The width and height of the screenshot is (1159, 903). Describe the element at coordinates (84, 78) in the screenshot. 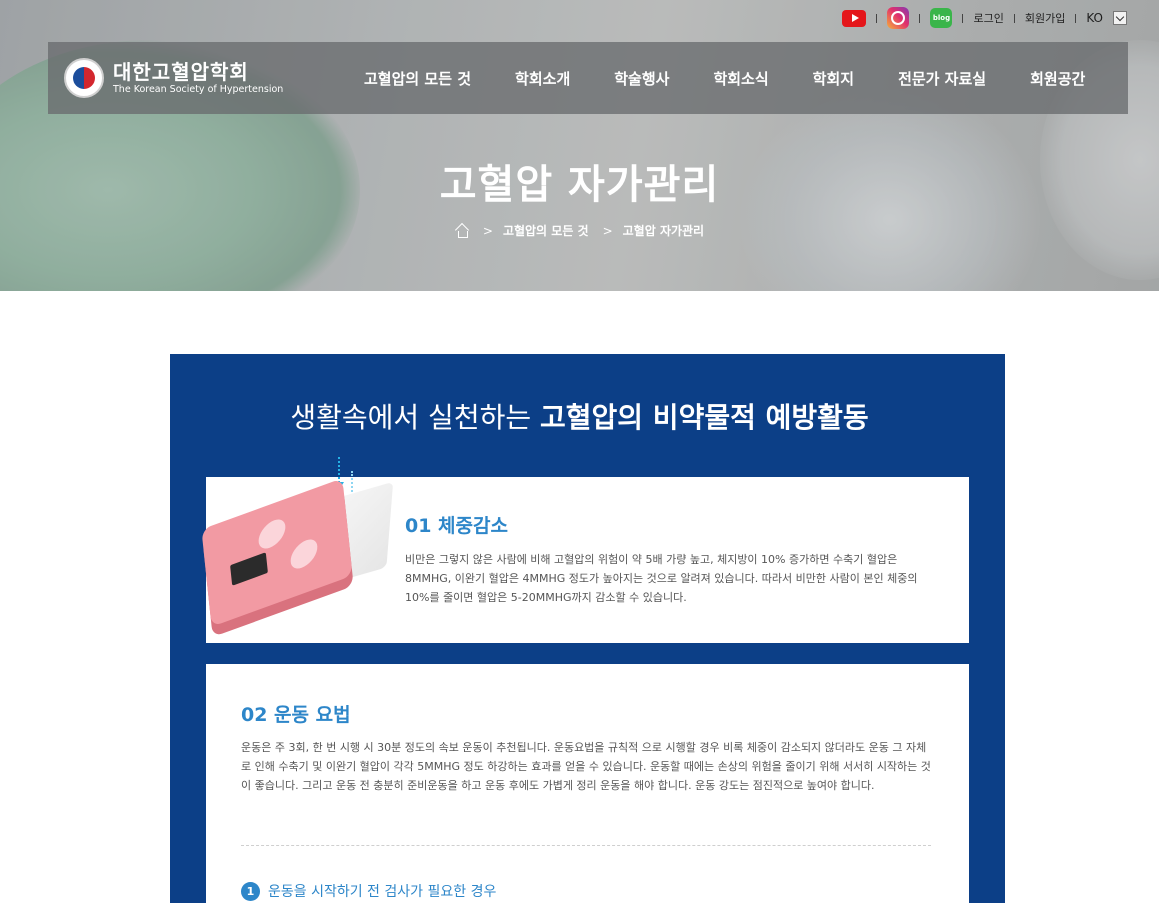

I see `society-emblem-icon` at that location.